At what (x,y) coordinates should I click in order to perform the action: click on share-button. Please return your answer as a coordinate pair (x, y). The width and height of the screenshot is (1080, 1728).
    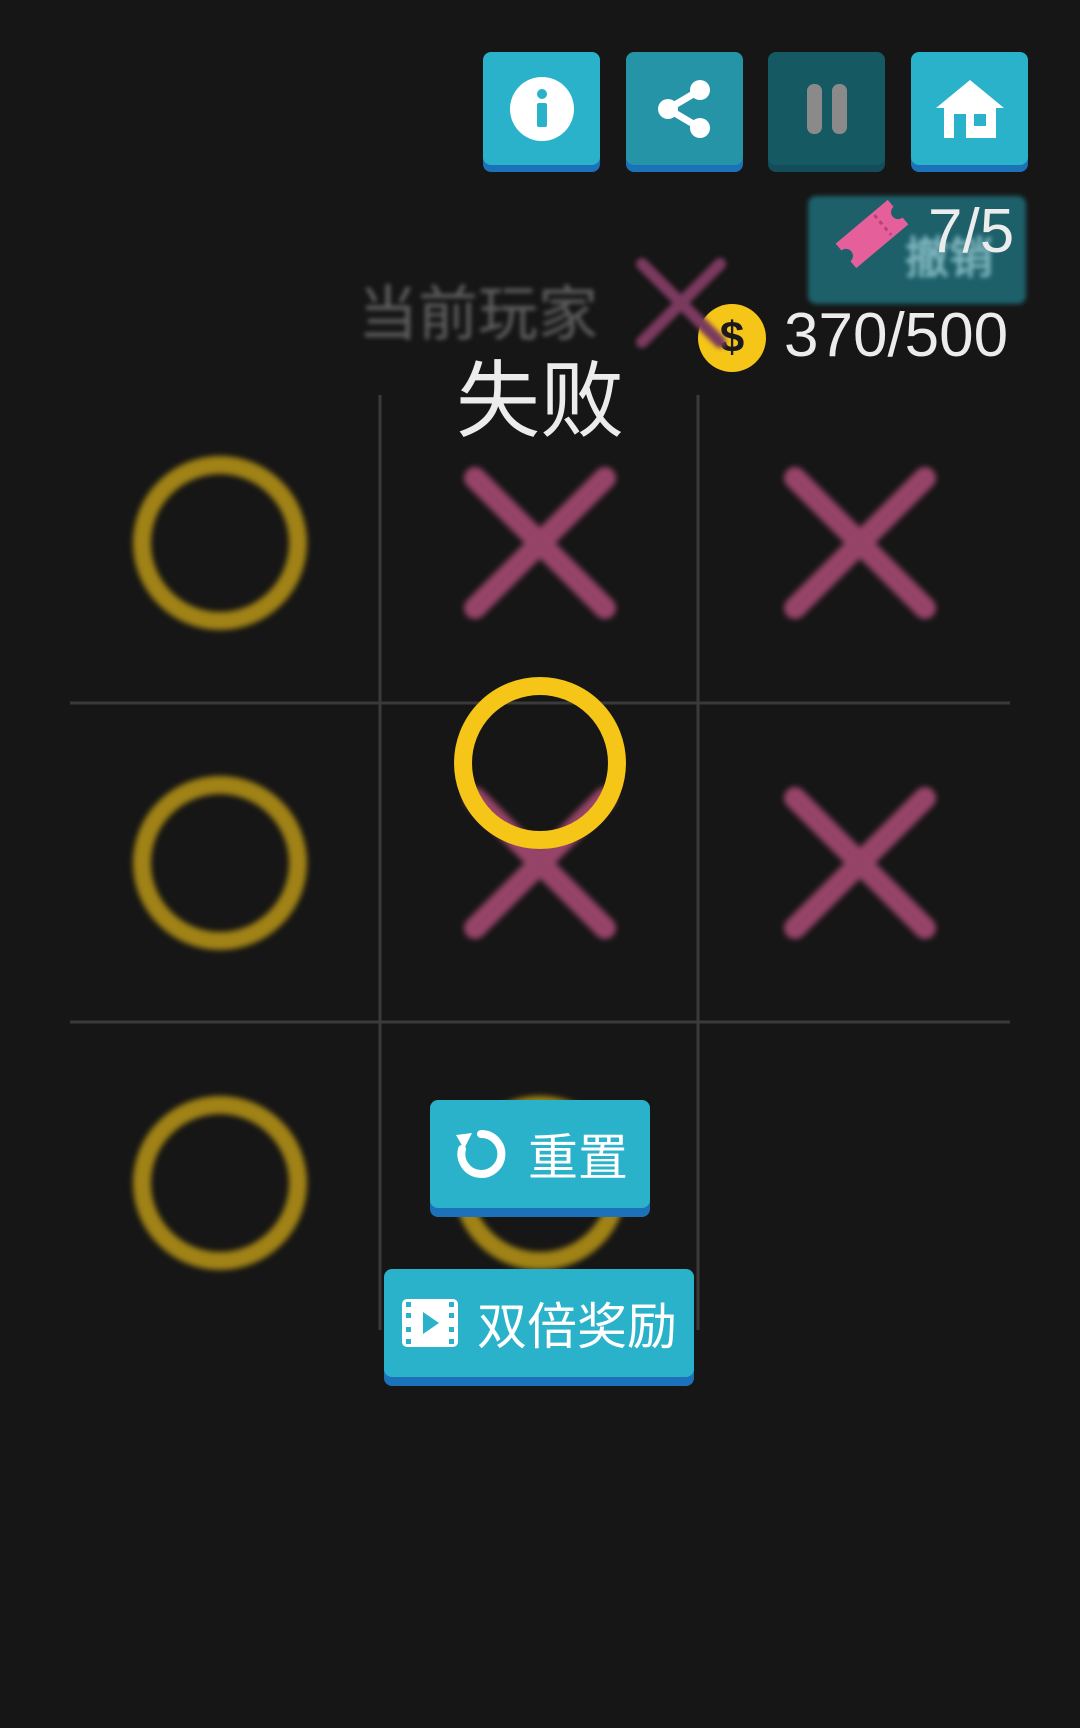
    Looking at the image, I should click on (684, 108).